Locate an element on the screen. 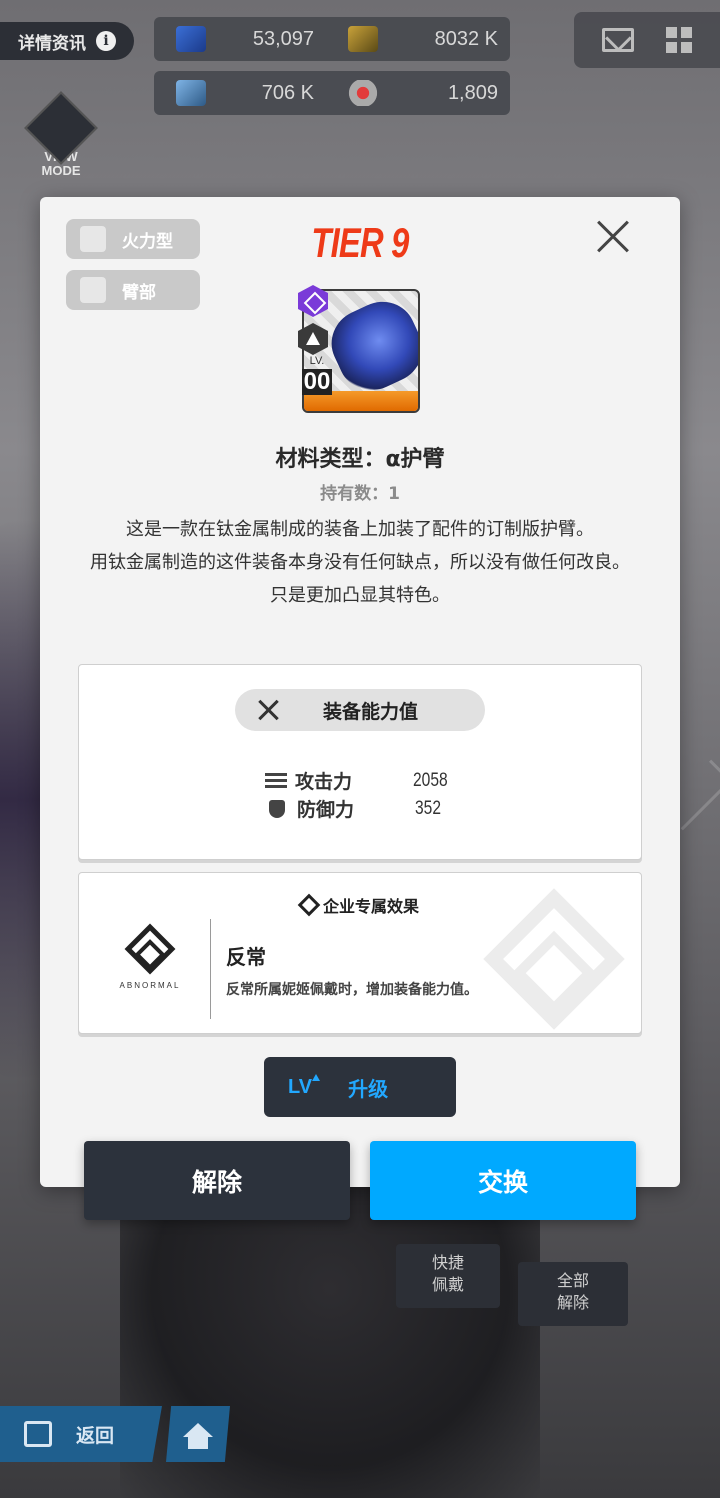 This screenshot has height=1498, width=720. slot-tag-label: 臂部 is located at coordinates (139, 292).